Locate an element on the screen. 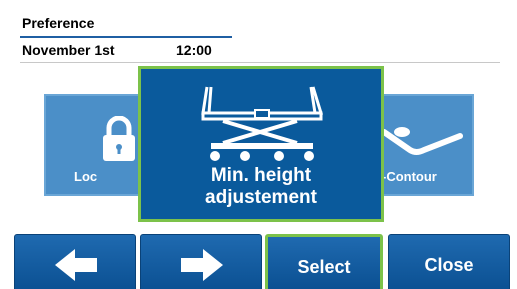 Image resolution: width=517 pixels, height=289 pixels. popup-title: Min. height adjustement is located at coordinates (261, 187).